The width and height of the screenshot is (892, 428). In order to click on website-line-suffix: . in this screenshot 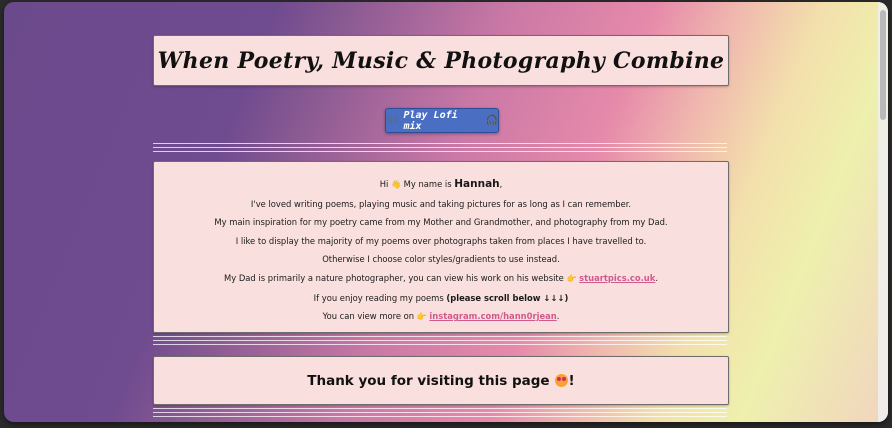, I will do `click(656, 277)`.